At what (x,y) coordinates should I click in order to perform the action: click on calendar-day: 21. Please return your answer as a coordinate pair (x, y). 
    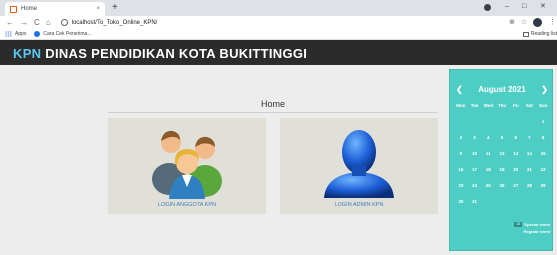
    Looking at the image, I should click on (530, 170).